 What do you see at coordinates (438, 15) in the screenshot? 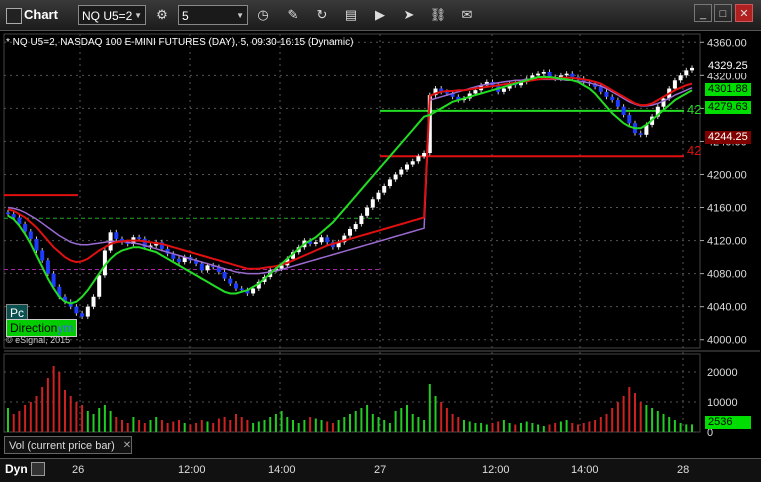
I see `link-icon: ⛓` at bounding box center [438, 15].